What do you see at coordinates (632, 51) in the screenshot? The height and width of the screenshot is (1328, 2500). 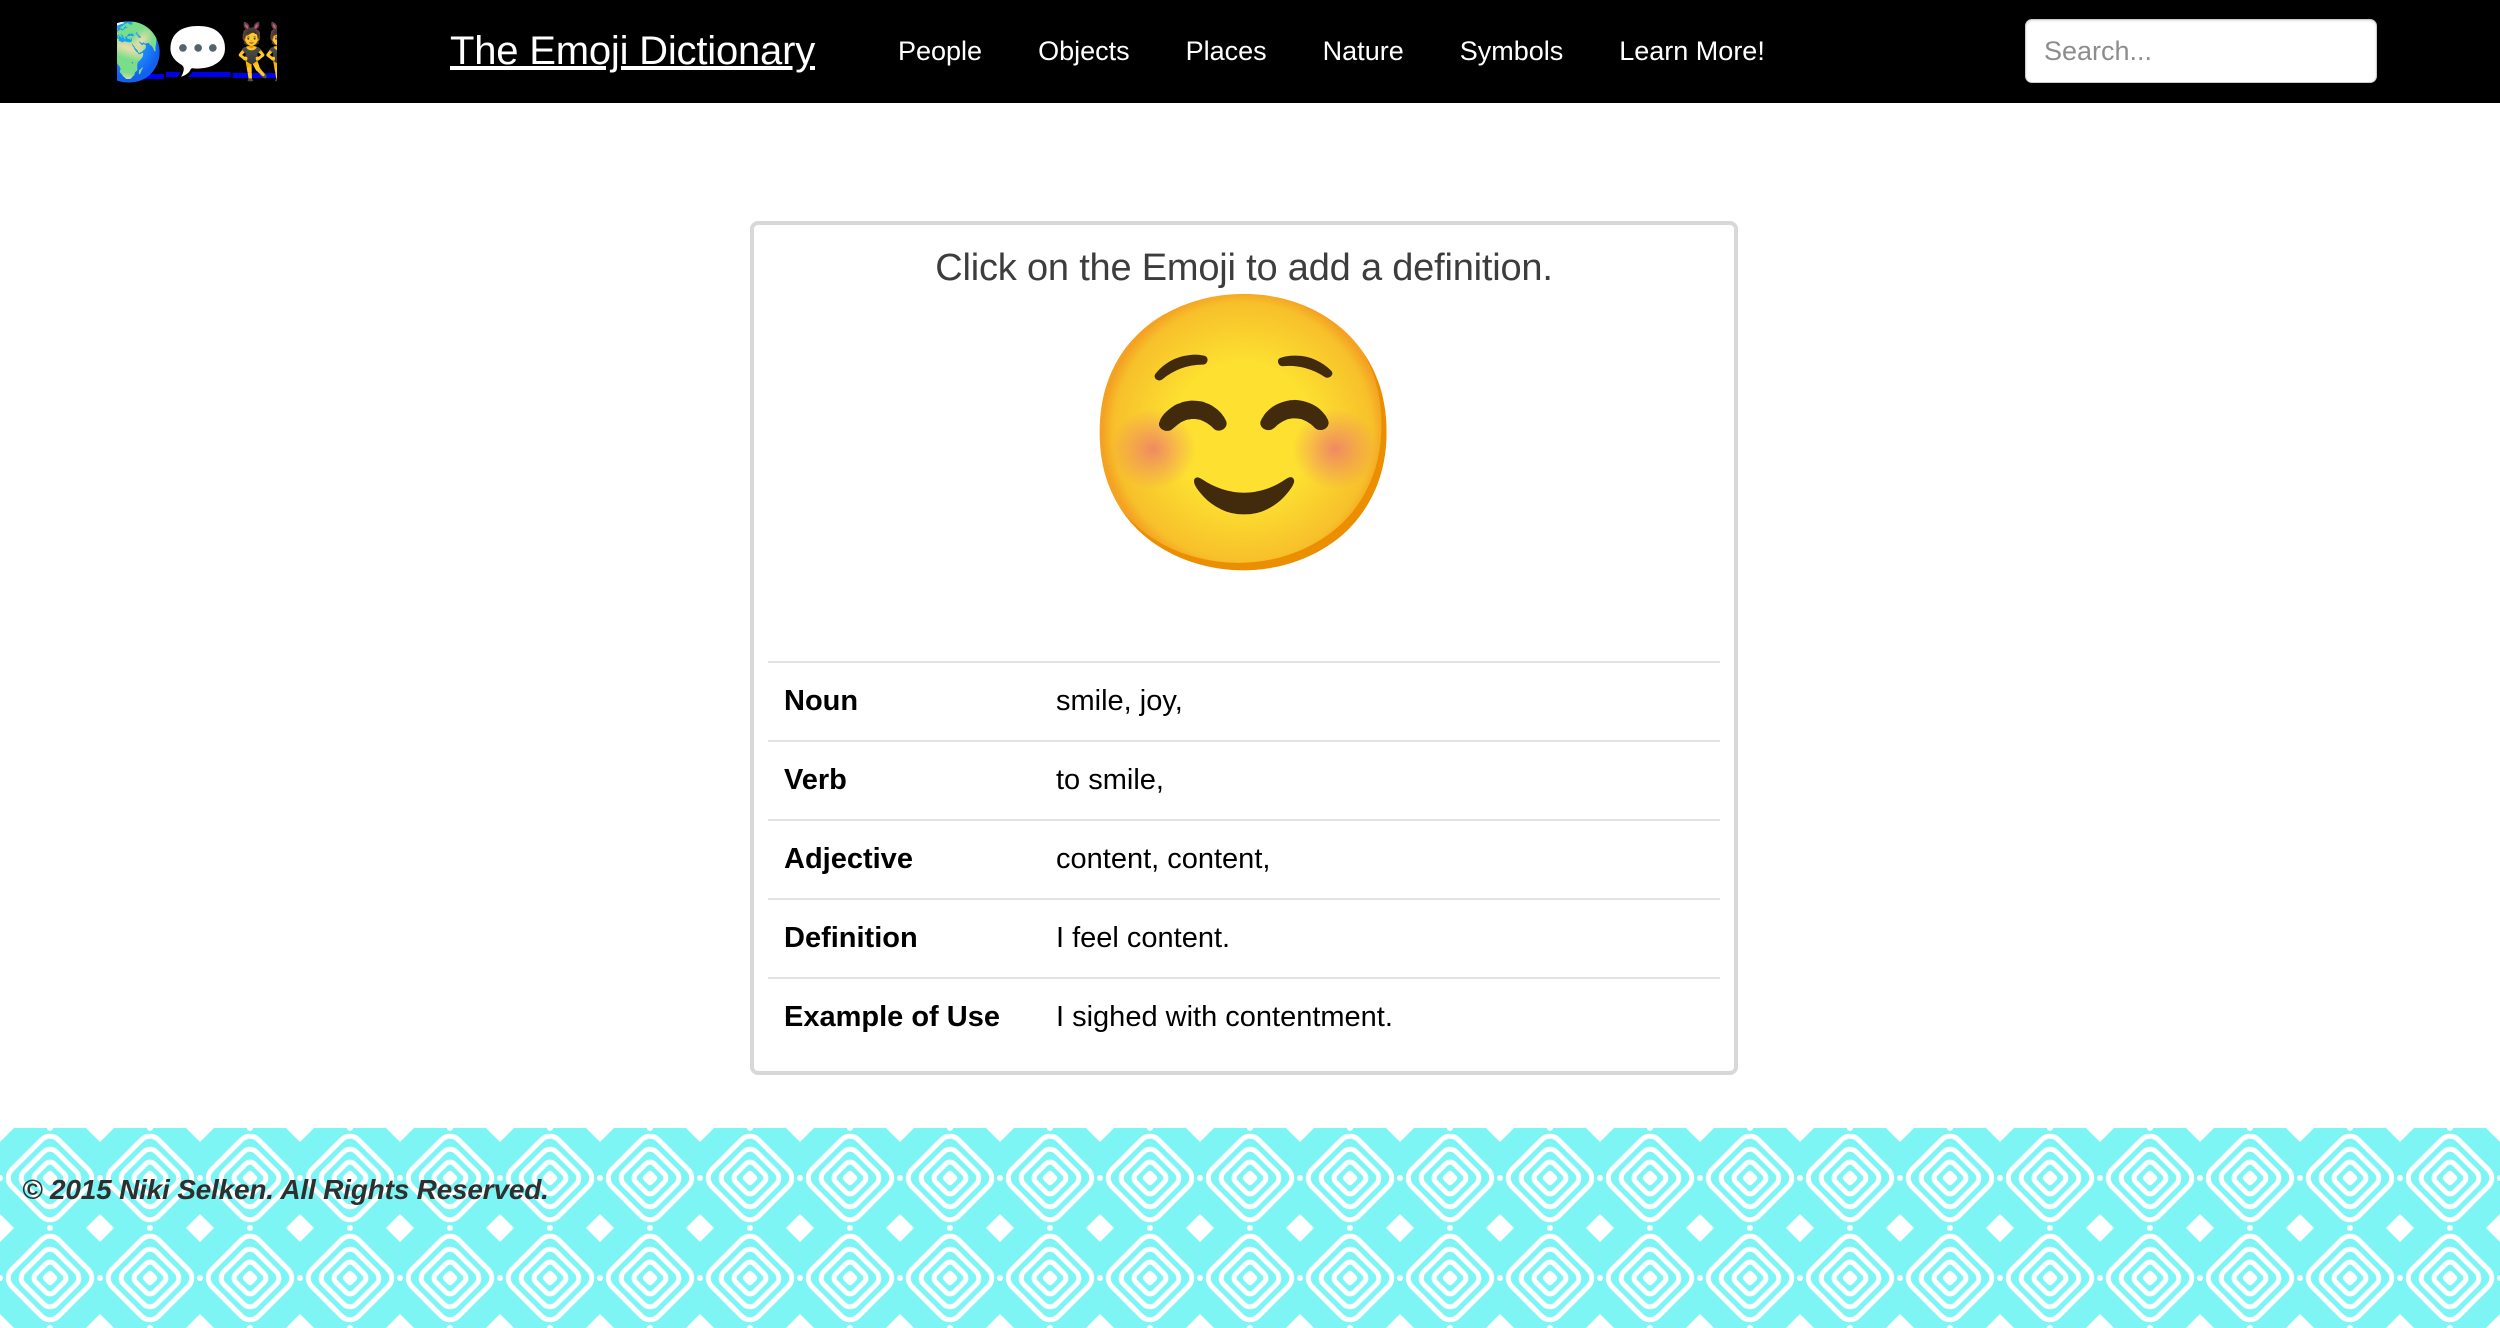 I see `site-title: The Emoji Dictionary` at bounding box center [632, 51].